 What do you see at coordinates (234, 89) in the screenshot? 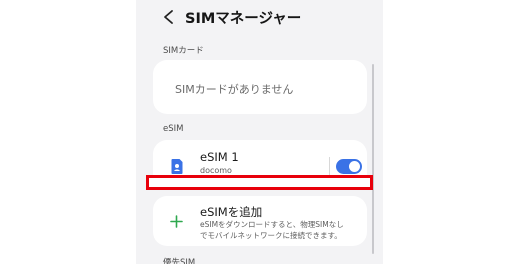
I see `no-sim-card-text: SIMカードがありません` at bounding box center [234, 89].